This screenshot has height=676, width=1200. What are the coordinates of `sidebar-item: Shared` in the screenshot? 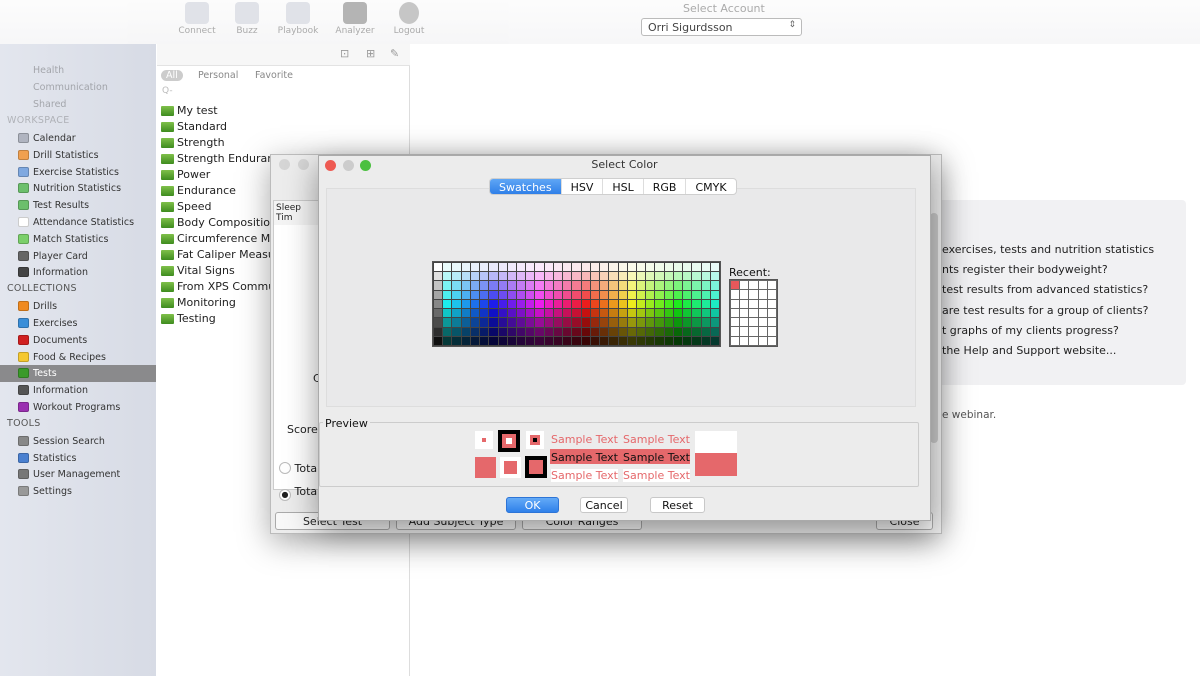 It's located at (78, 104).